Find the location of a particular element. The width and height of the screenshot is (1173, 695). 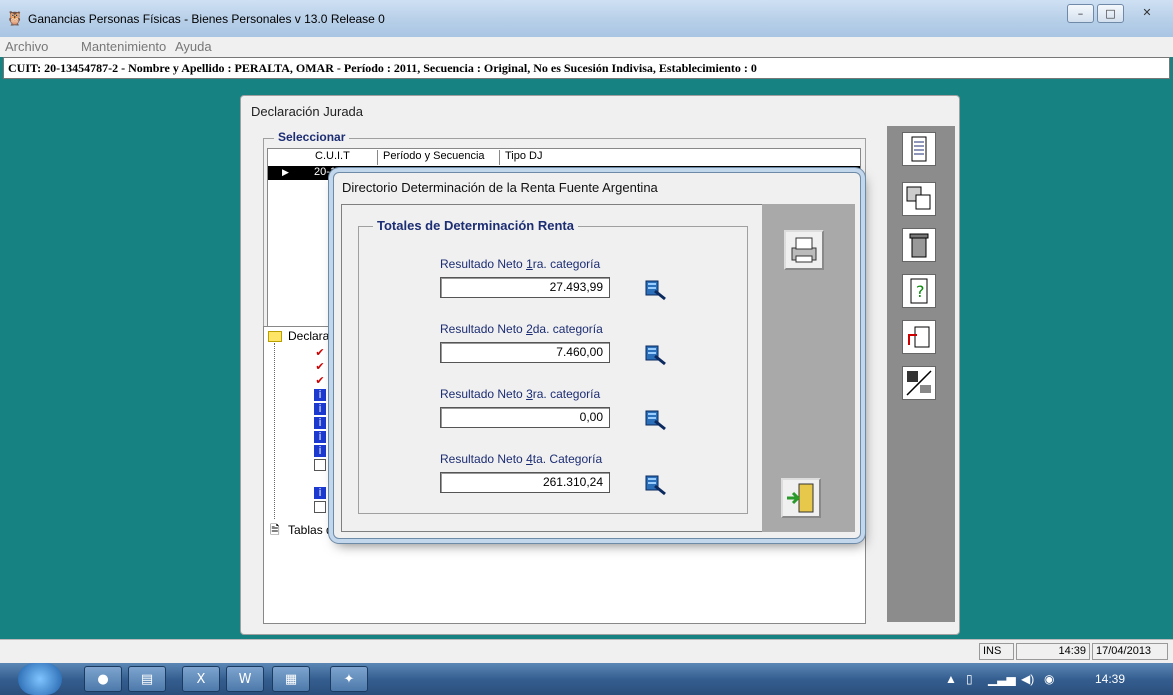

copy-documents-icon is located at coordinates (919, 199).